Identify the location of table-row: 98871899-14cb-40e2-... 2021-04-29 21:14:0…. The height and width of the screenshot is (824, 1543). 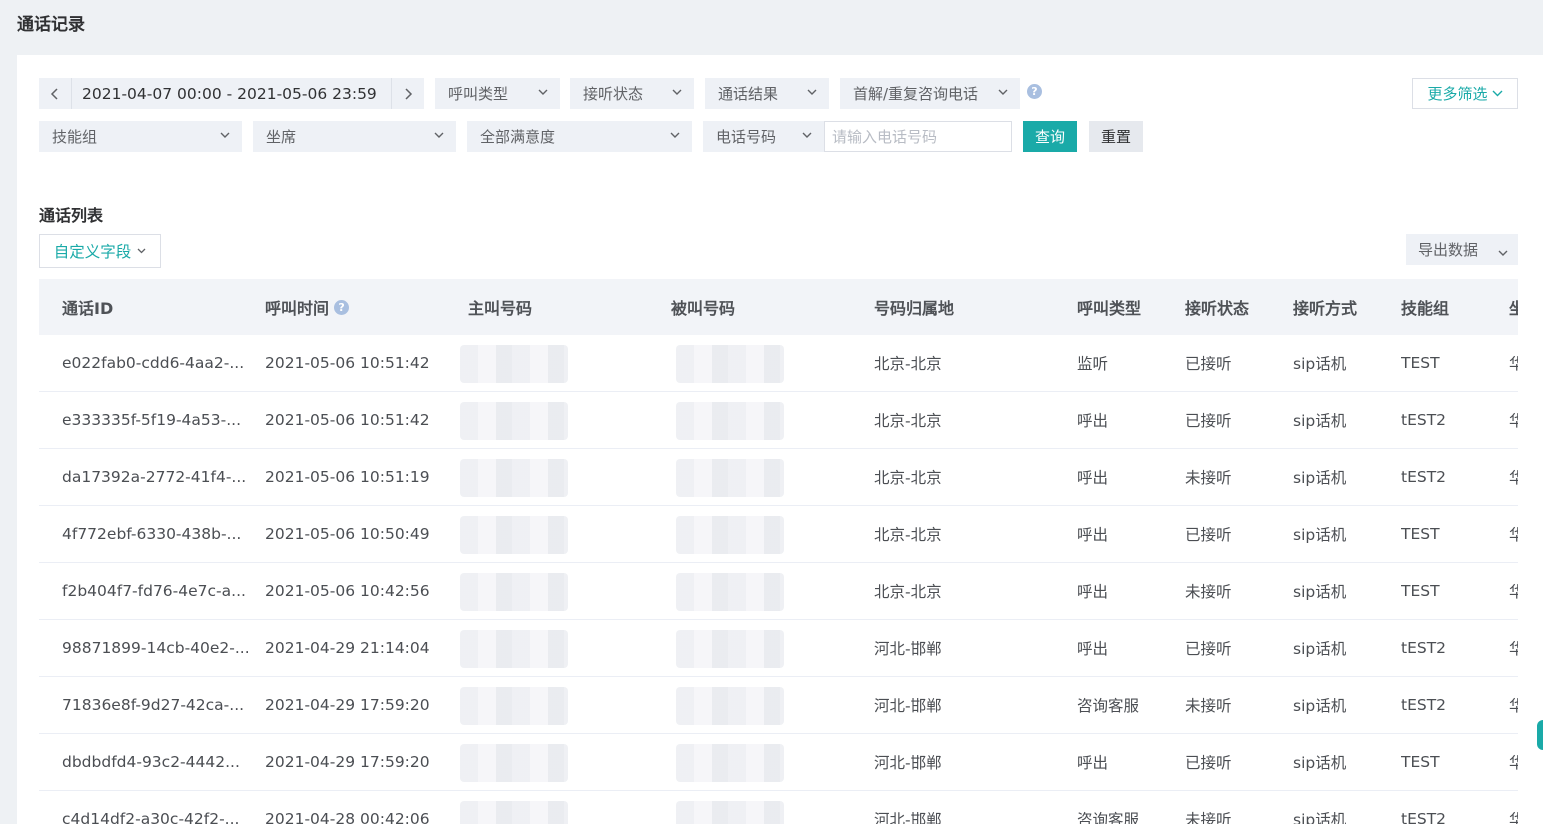
(778, 648).